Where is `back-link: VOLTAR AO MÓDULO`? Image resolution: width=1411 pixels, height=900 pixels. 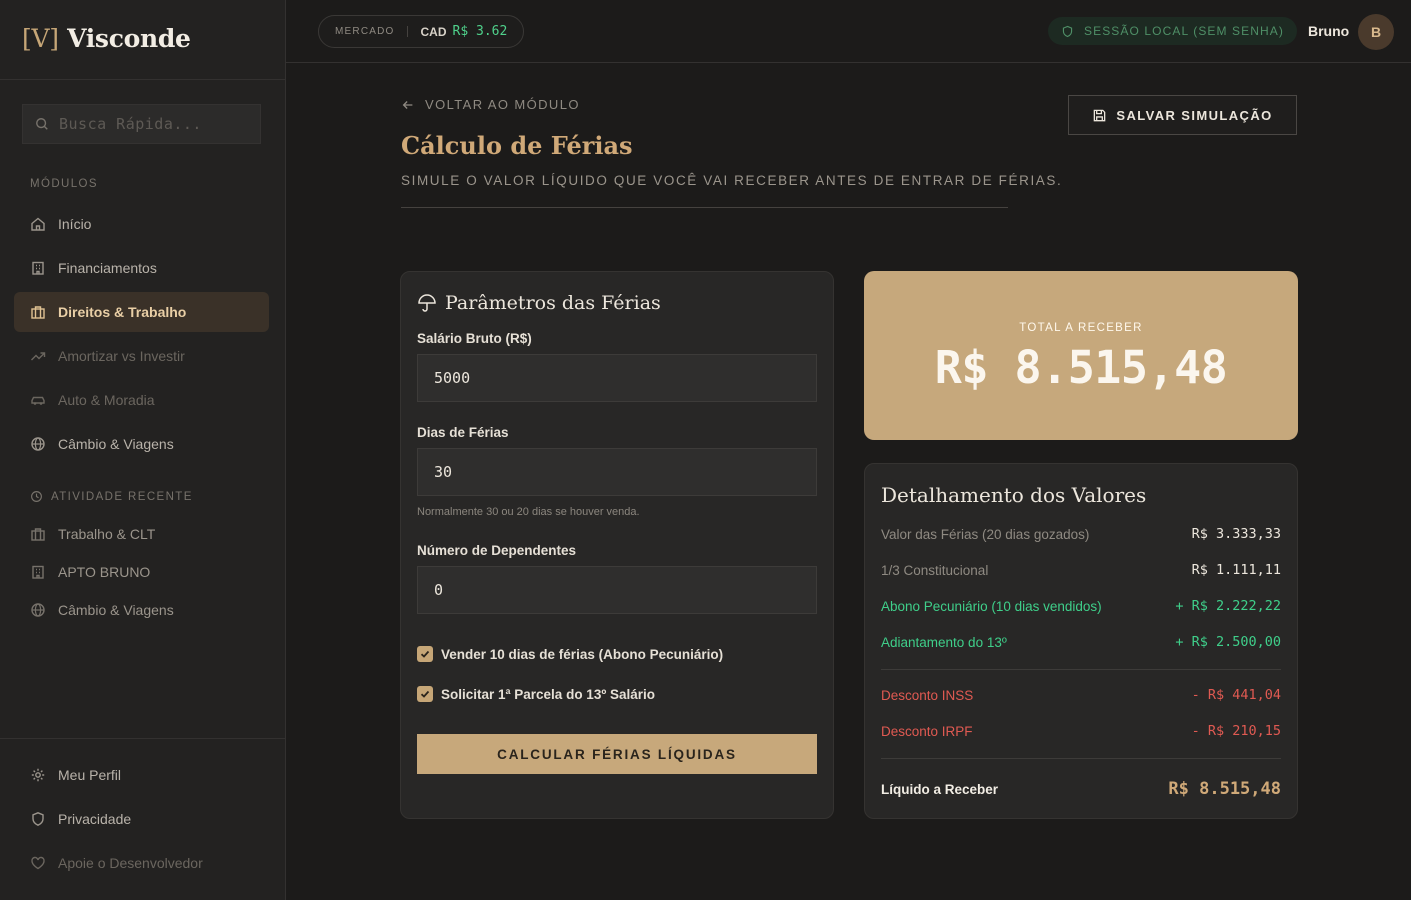 back-link: VOLTAR AO MÓDULO is located at coordinates (490, 104).